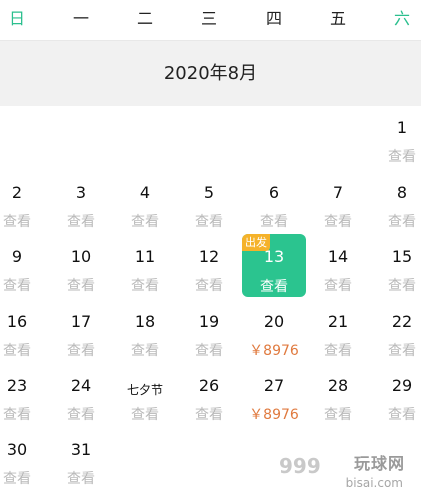 The width and height of the screenshot is (421, 500). What do you see at coordinates (273, 18) in the screenshot?
I see `weekday-thursday: 四` at bounding box center [273, 18].